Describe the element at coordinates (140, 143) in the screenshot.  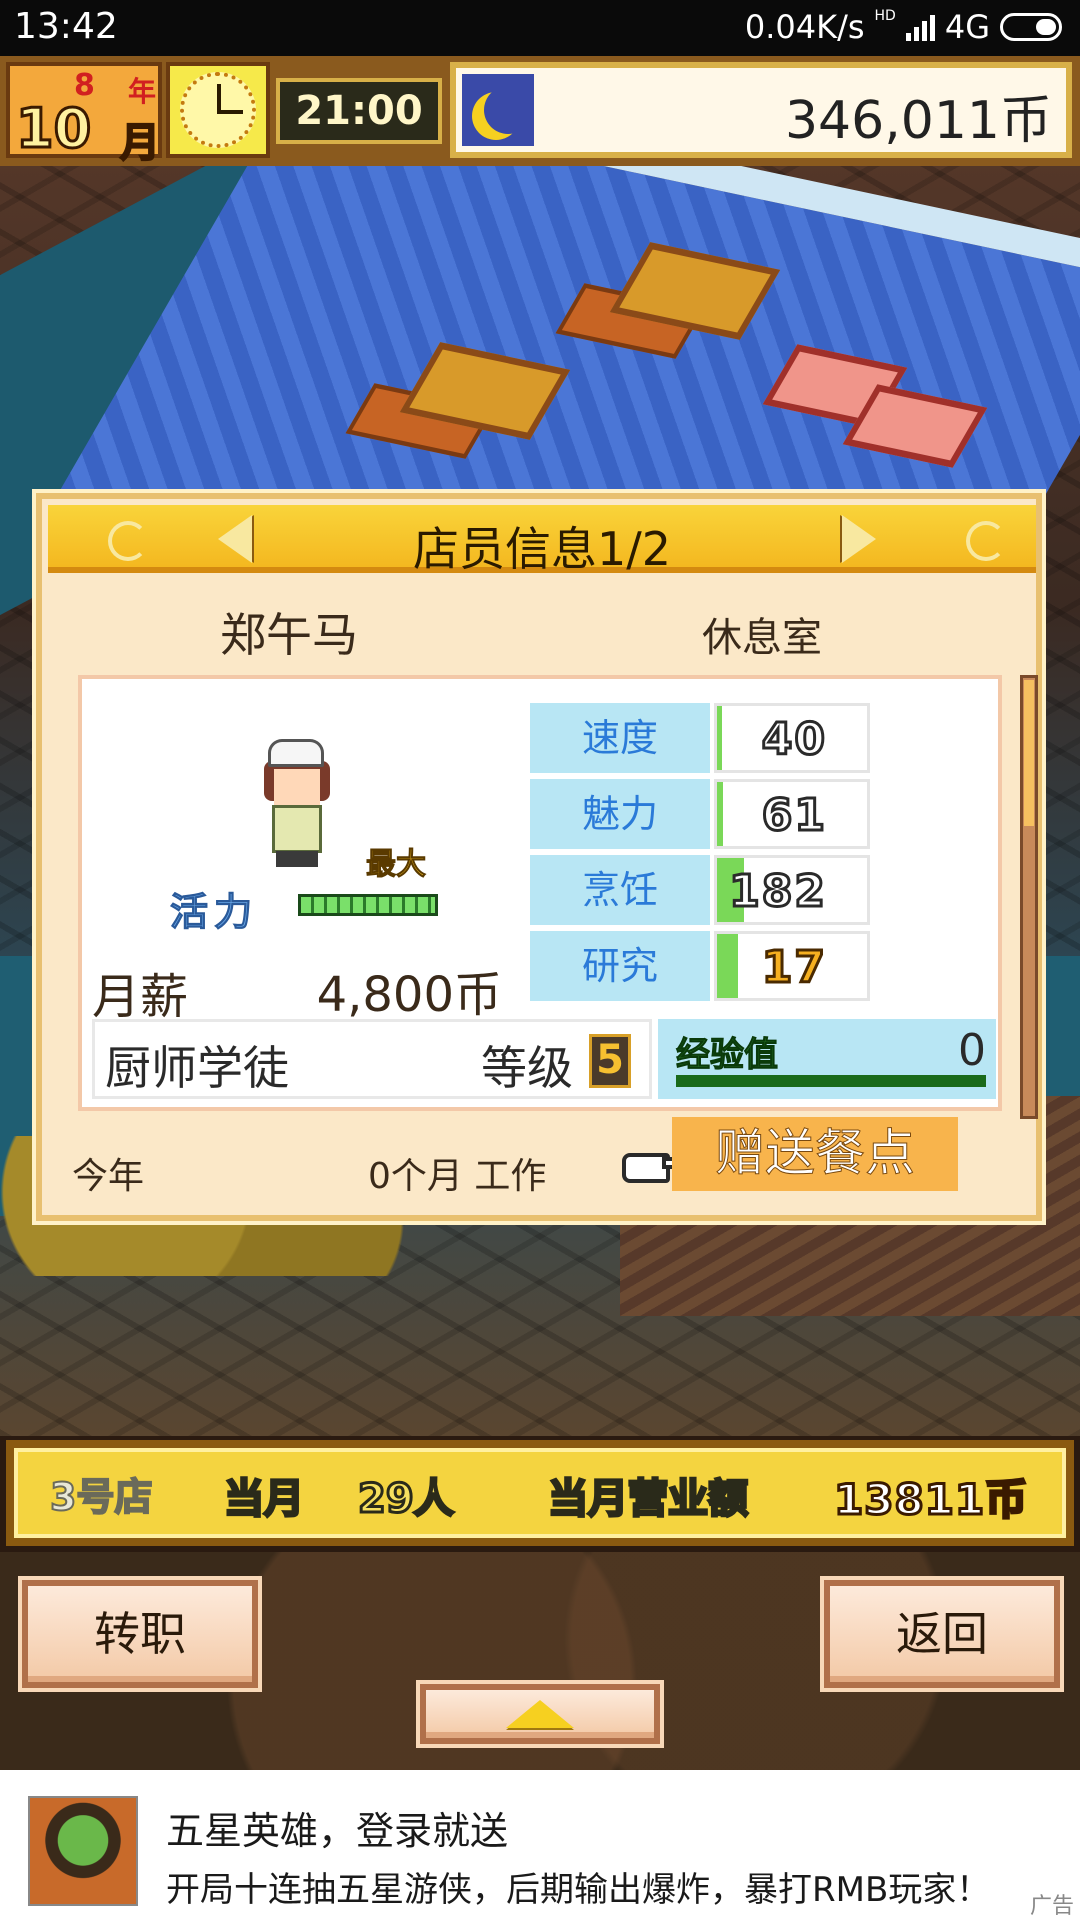
I see `month-unit: 月` at that location.